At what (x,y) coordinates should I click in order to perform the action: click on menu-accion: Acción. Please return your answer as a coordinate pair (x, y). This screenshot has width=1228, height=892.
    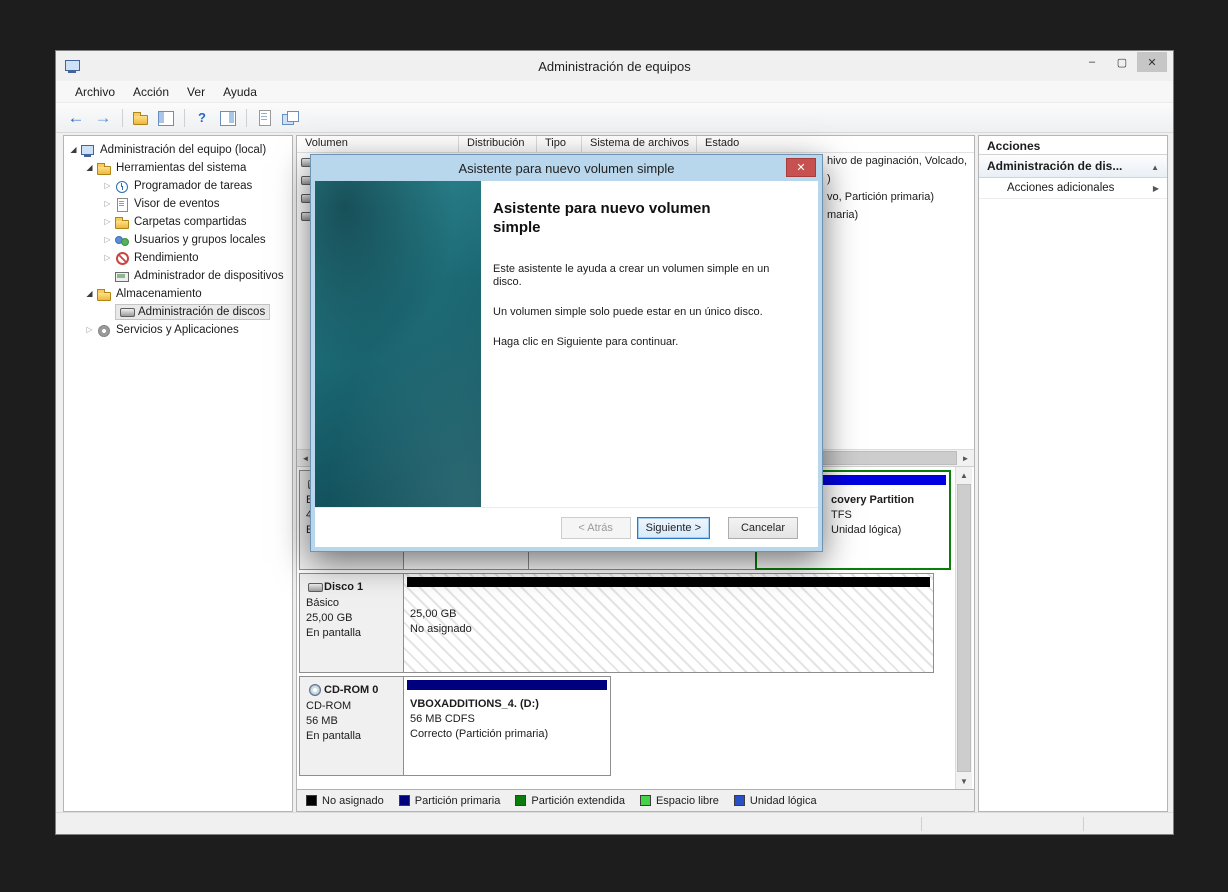
    Looking at the image, I should click on (151, 92).